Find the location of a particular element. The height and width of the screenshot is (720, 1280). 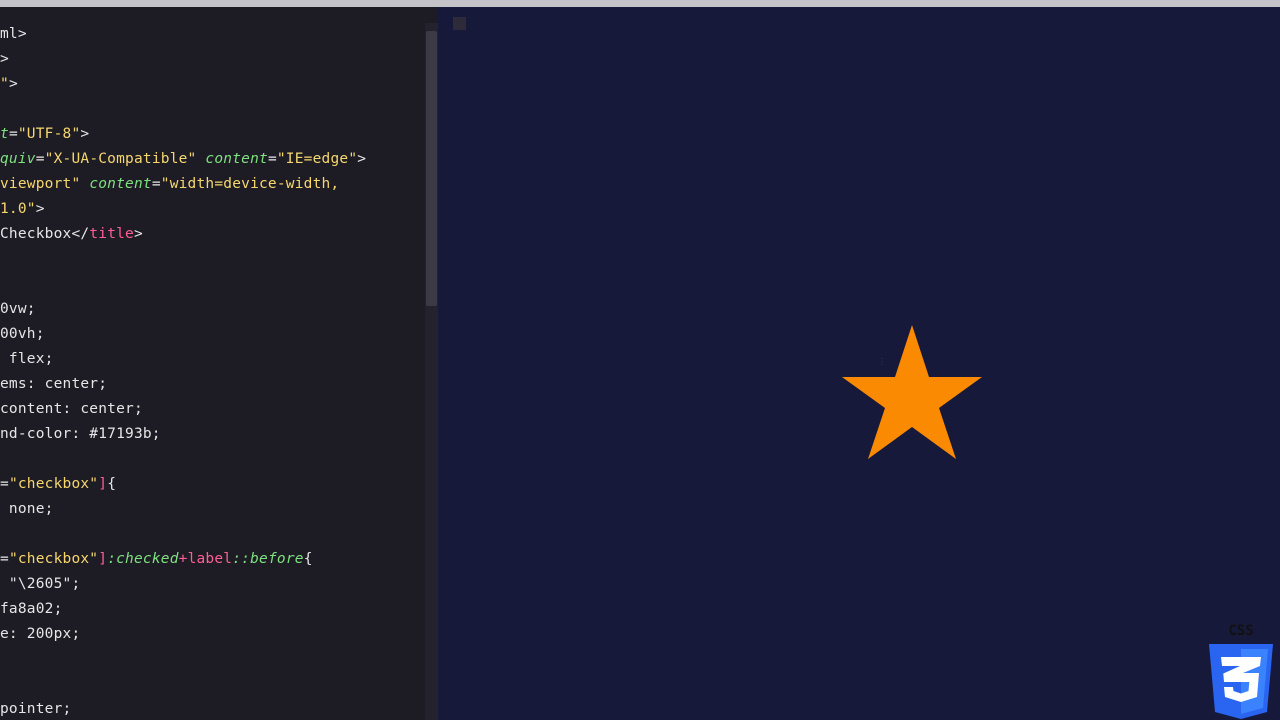

code-token: " is located at coordinates (4, 84).